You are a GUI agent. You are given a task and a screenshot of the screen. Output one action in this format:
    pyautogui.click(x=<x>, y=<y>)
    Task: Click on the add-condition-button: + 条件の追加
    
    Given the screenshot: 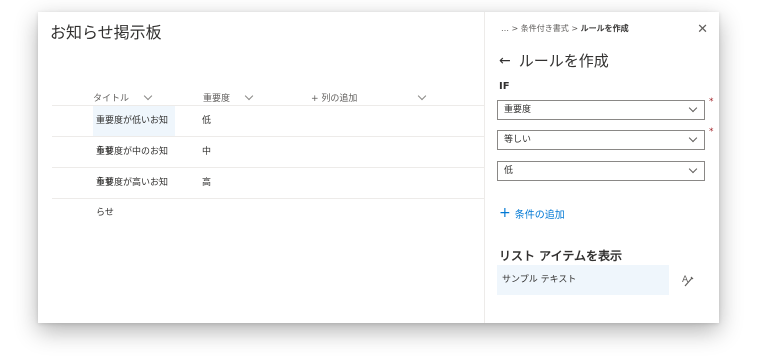 What is the action you would take?
    pyautogui.click(x=532, y=213)
    